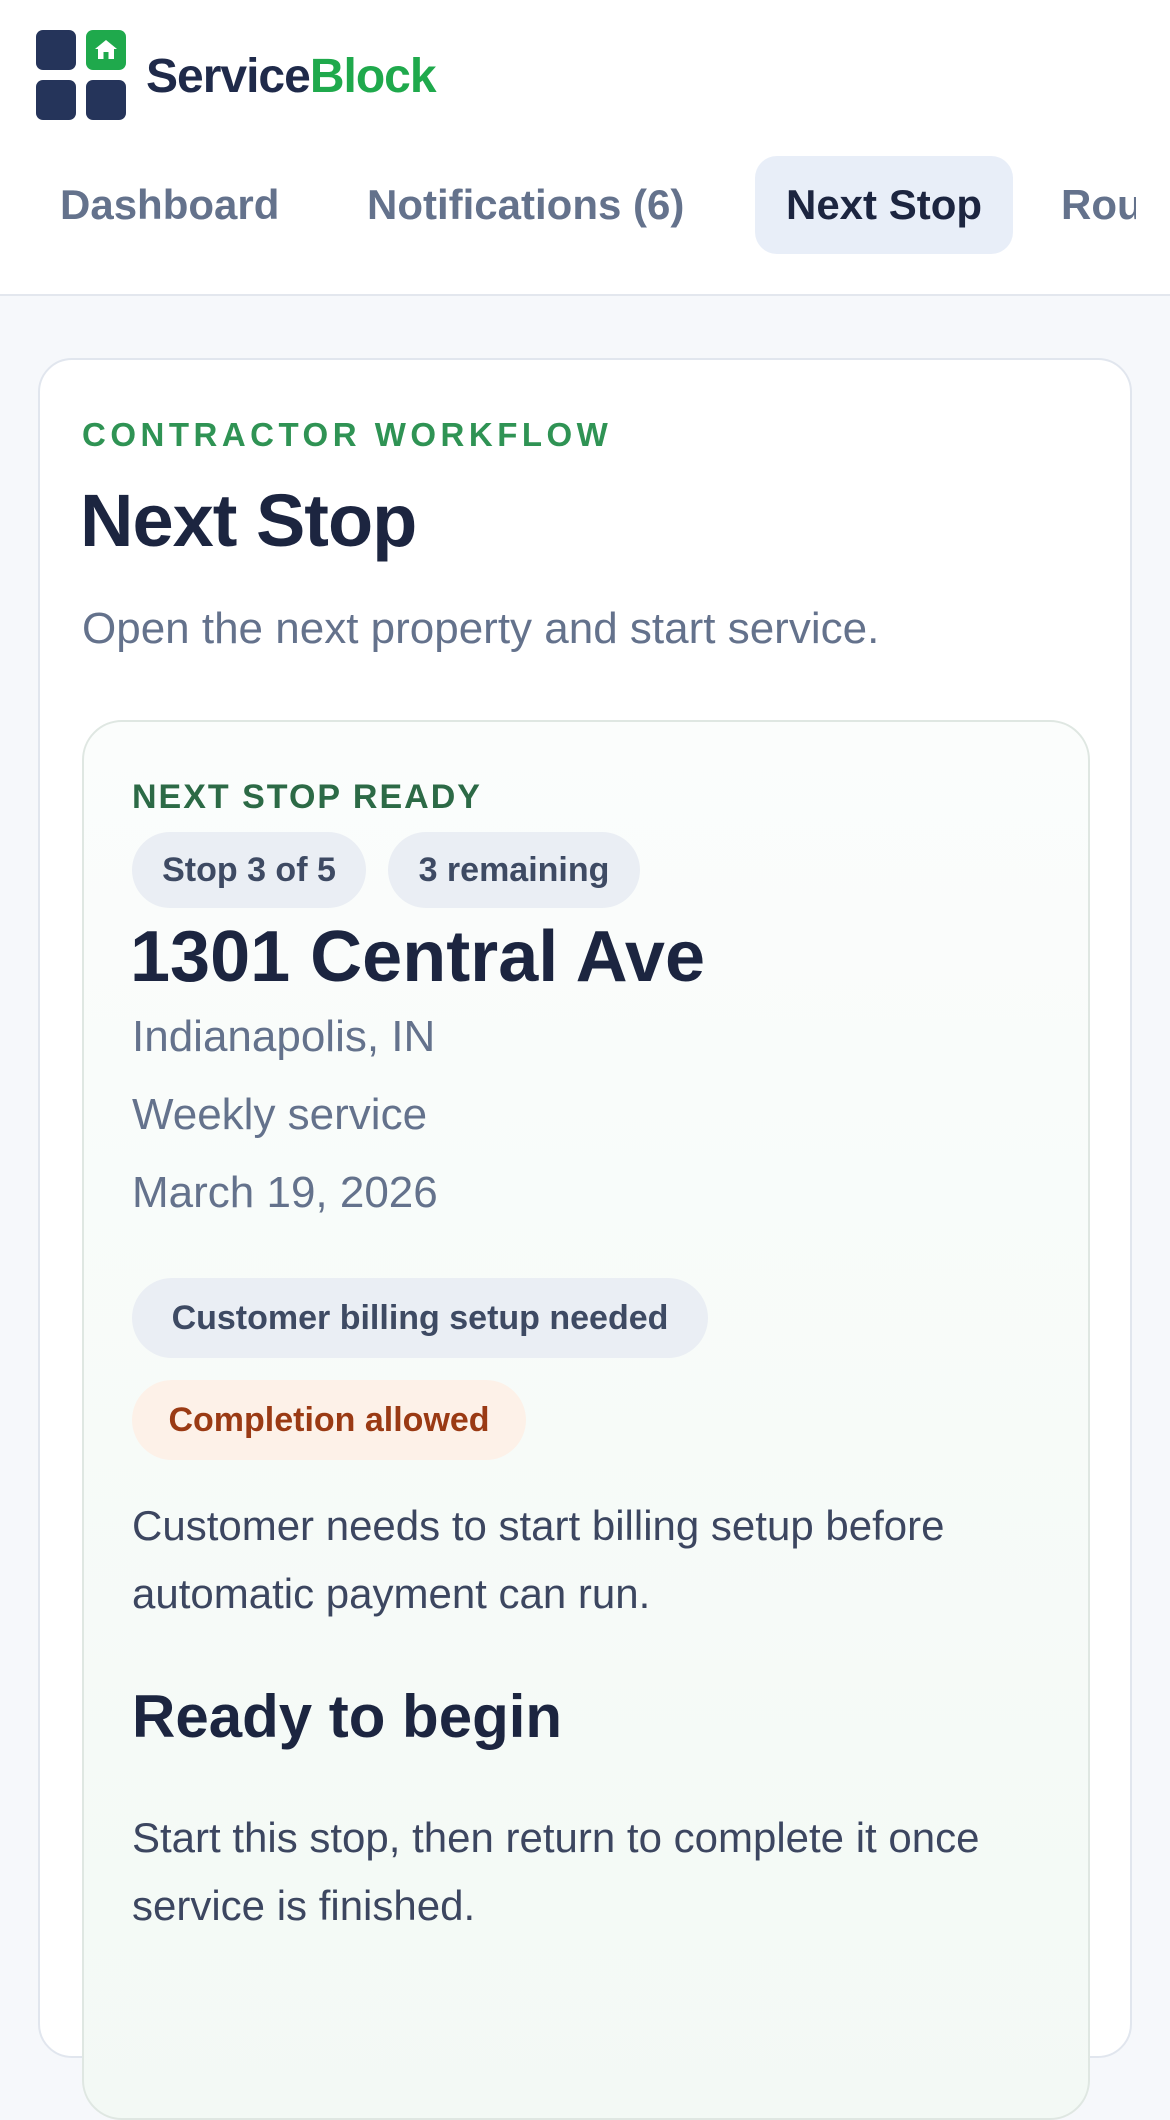  Describe the element at coordinates (884, 205) in the screenshot. I see `tab-next-stop: Next Stop` at that location.